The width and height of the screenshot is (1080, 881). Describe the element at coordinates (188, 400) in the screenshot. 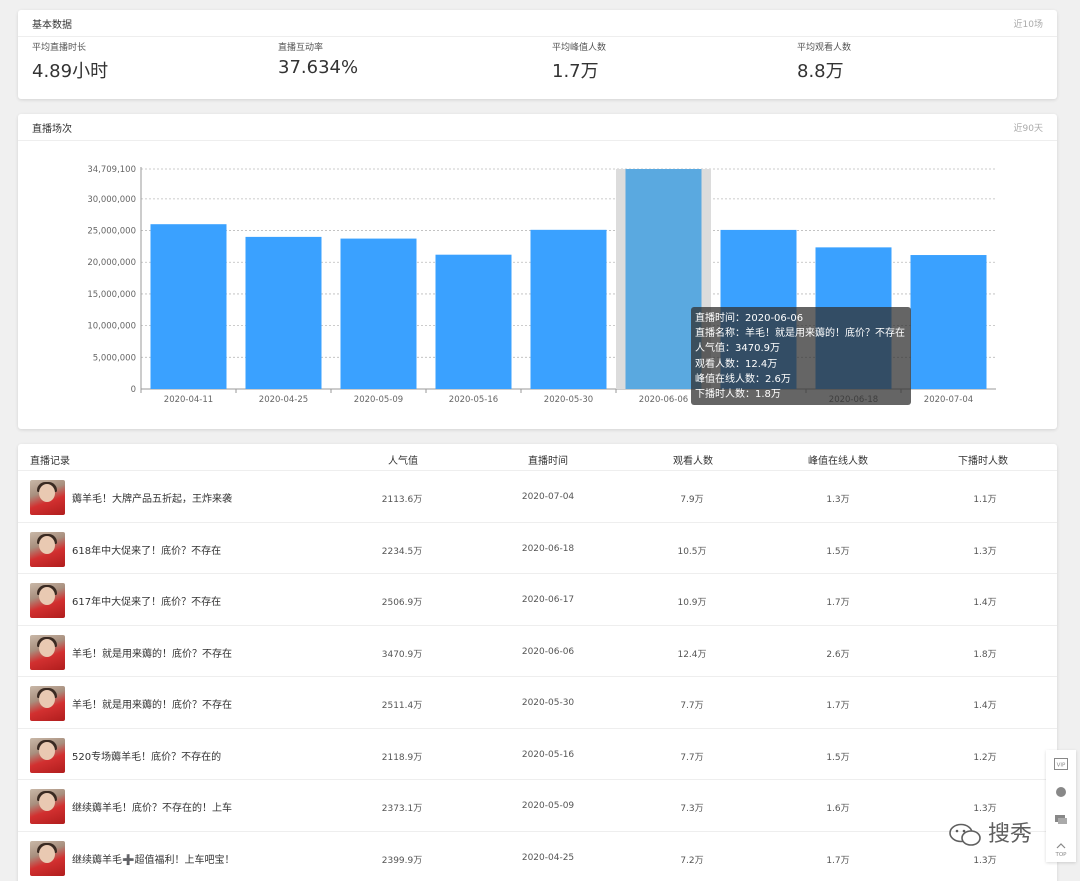

I see `x-tick-label: 2020-04-11` at that location.